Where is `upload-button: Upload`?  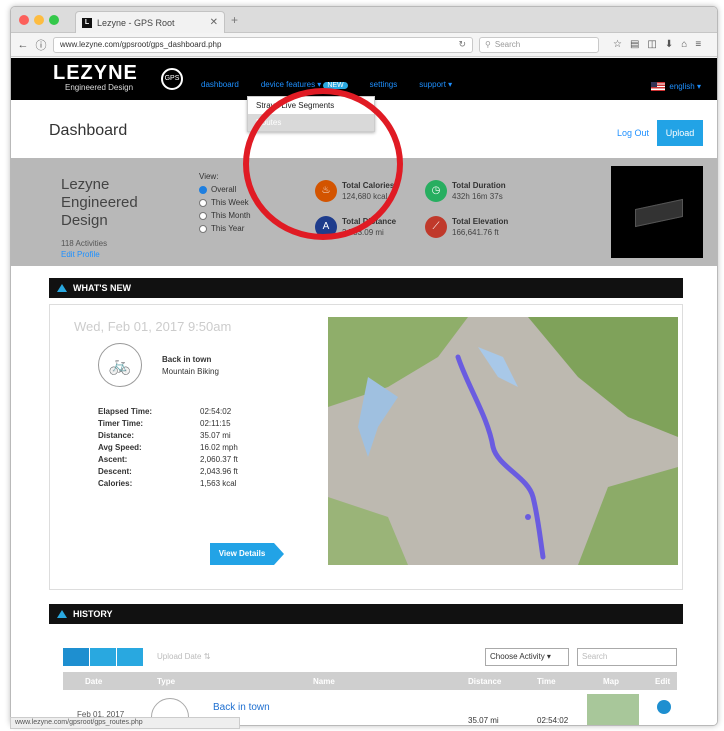 upload-button: Upload is located at coordinates (680, 133).